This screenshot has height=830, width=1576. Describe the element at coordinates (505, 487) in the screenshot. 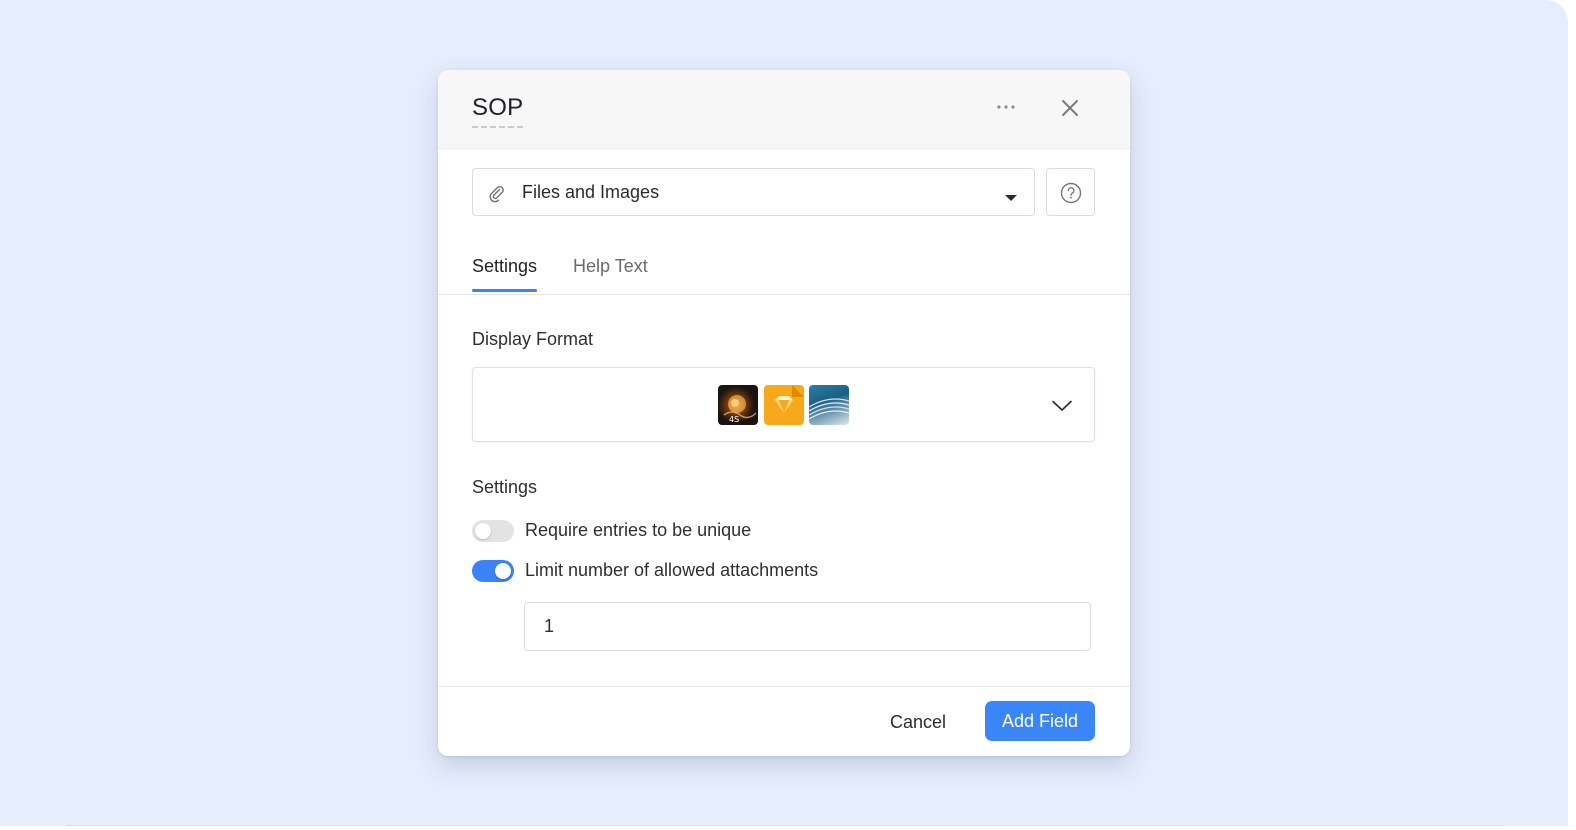

I see `settings-heading: Settings` at that location.